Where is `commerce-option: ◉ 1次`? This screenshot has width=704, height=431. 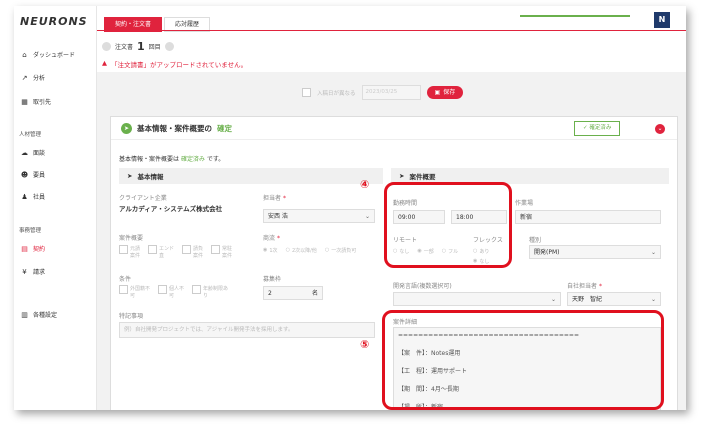
commerce-option: ◉ 1次 is located at coordinates (270, 250).